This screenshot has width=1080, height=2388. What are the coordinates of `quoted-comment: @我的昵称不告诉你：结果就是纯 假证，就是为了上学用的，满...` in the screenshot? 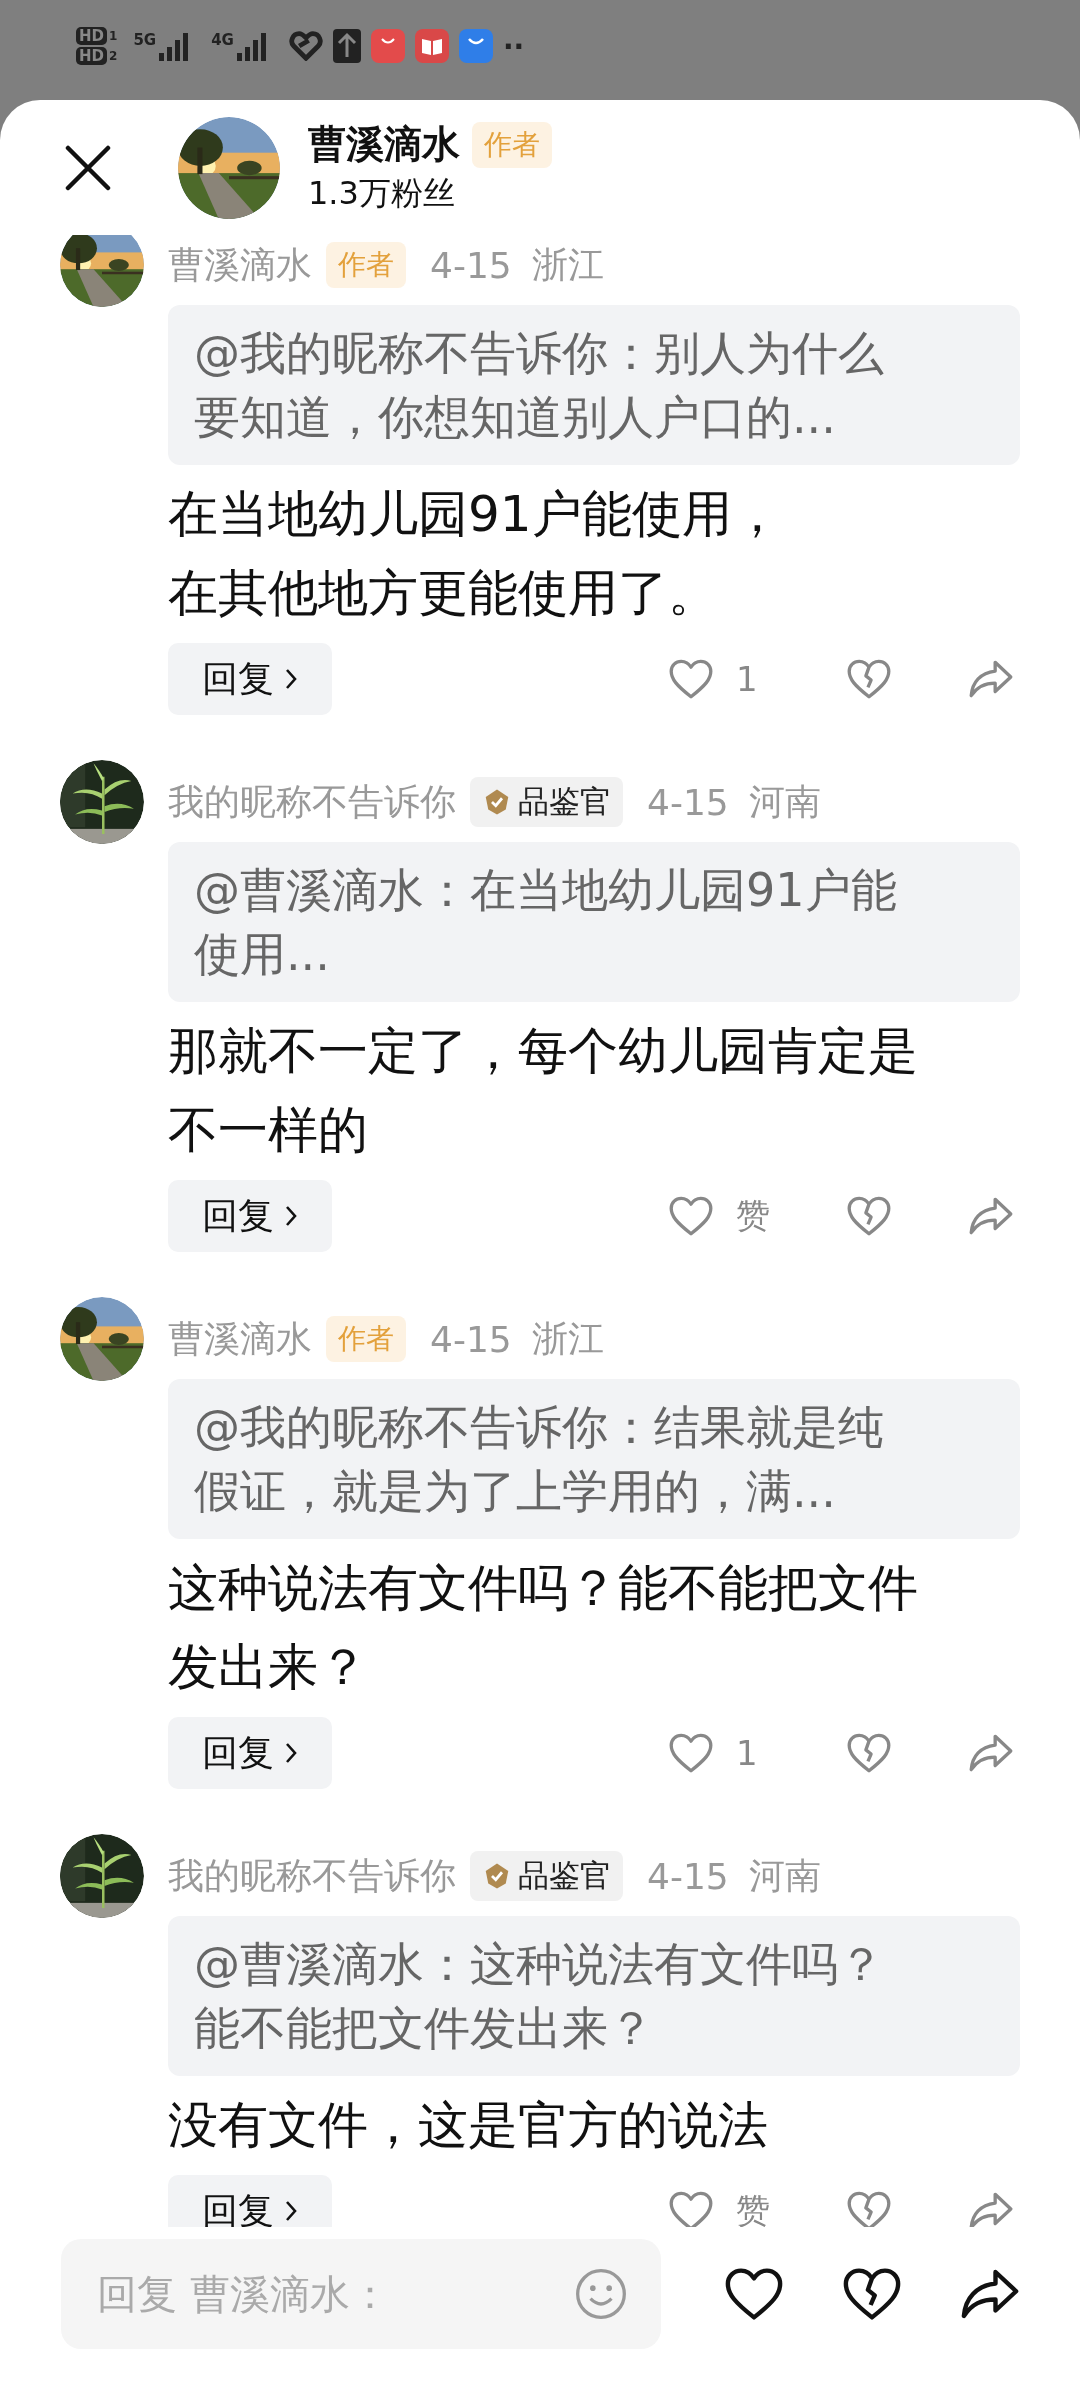 It's located at (594, 1459).